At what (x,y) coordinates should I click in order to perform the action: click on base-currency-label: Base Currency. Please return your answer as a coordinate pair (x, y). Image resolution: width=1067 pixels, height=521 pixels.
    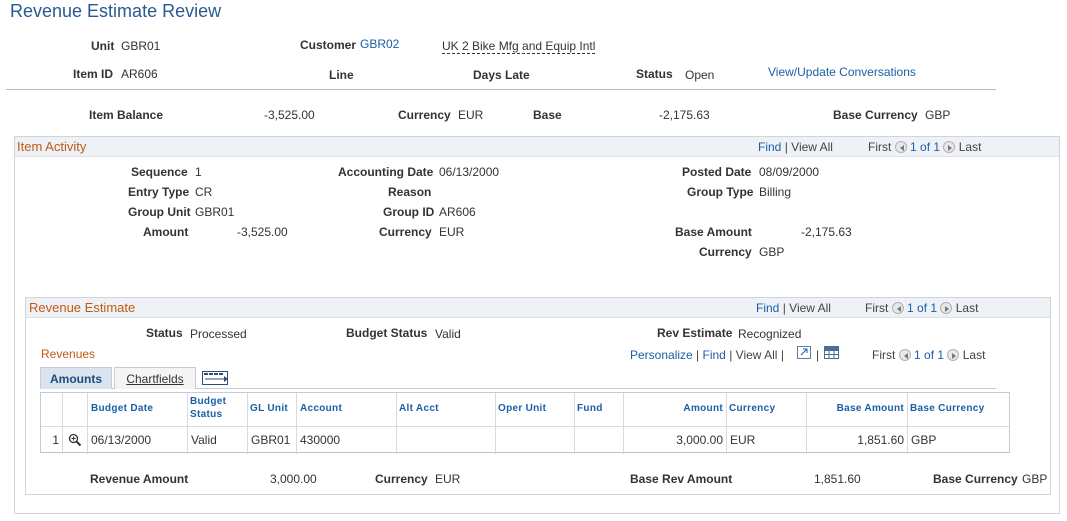
    Looking at the image, I should click on (875, 115).